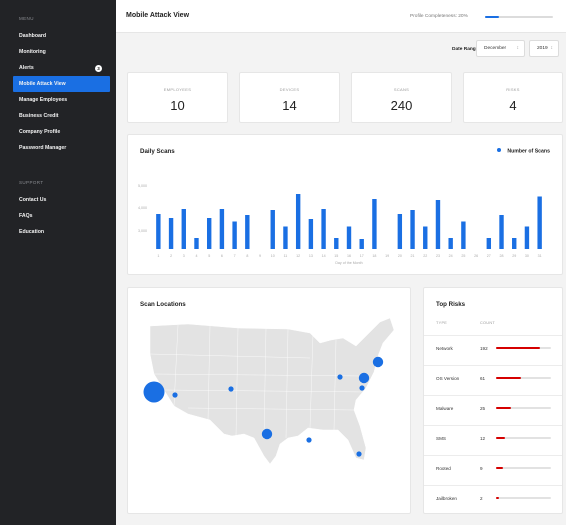 The image size is (566, 525). I want to click on risks-col-type: TYPE, so click(442, 323).